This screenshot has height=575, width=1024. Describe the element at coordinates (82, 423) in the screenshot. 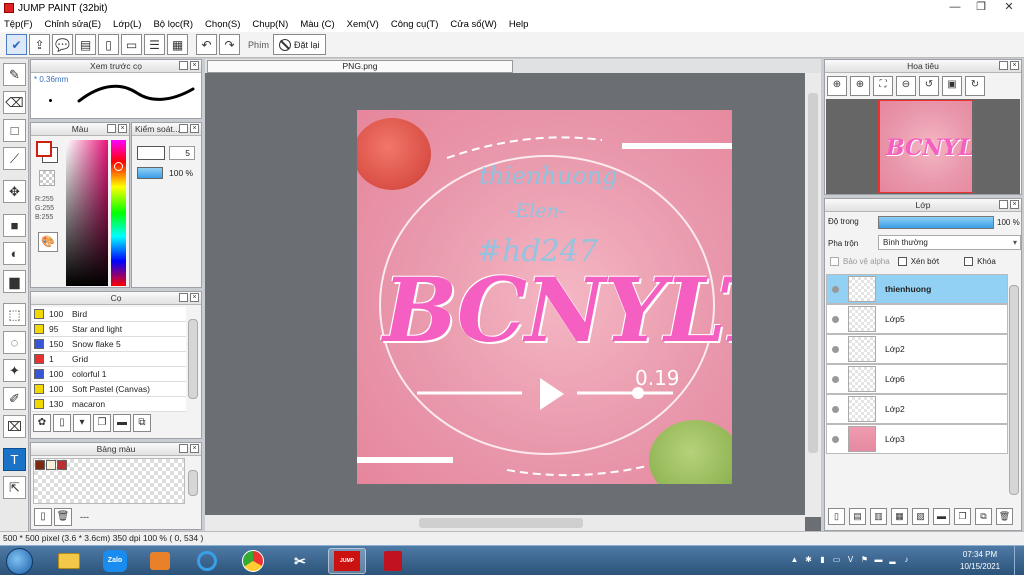

I see `brush-menu-icon: ▾` at that location.